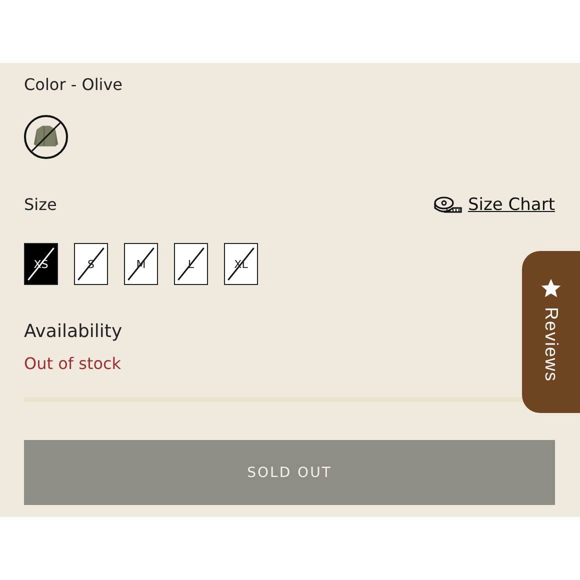 Image resolution: width=580 pixels, height=580 pixels. Describe the element at coordinates (40, 205) in the screenshot. I see `size-label: Size` at that location.